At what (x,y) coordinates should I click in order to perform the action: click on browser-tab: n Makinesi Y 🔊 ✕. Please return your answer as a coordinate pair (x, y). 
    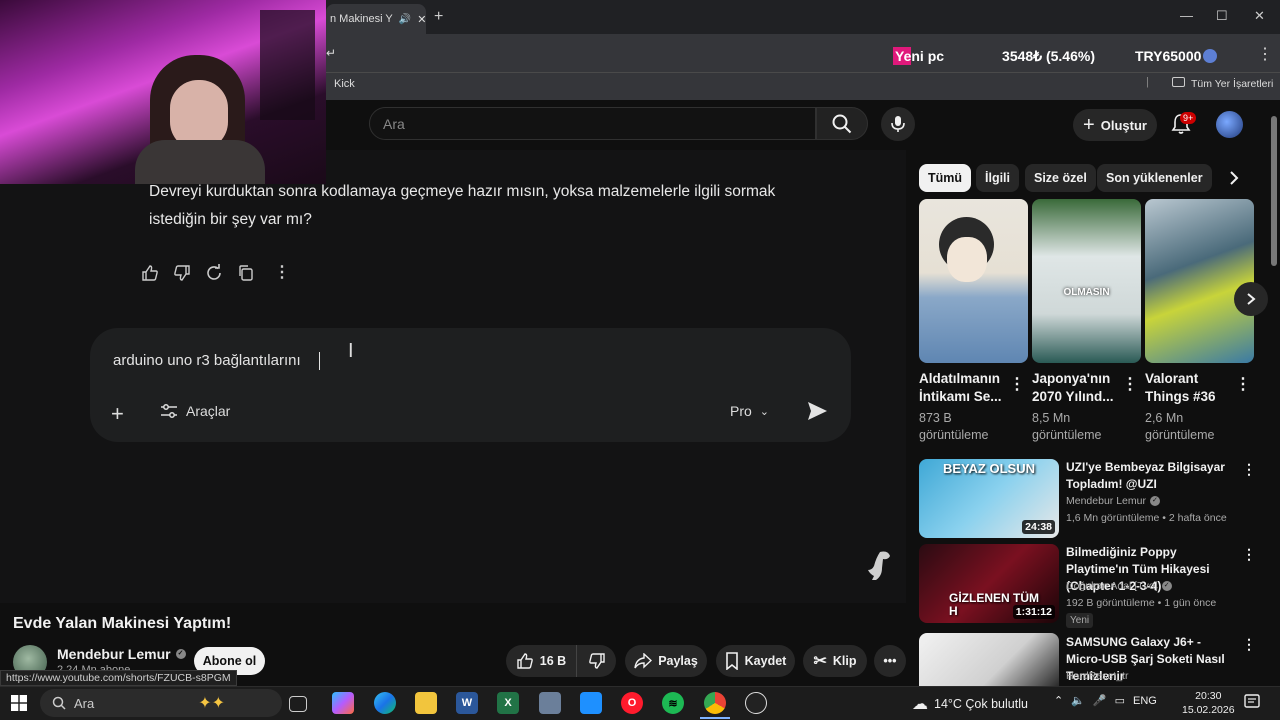
    Looking at the image, I should click on (376, 19).